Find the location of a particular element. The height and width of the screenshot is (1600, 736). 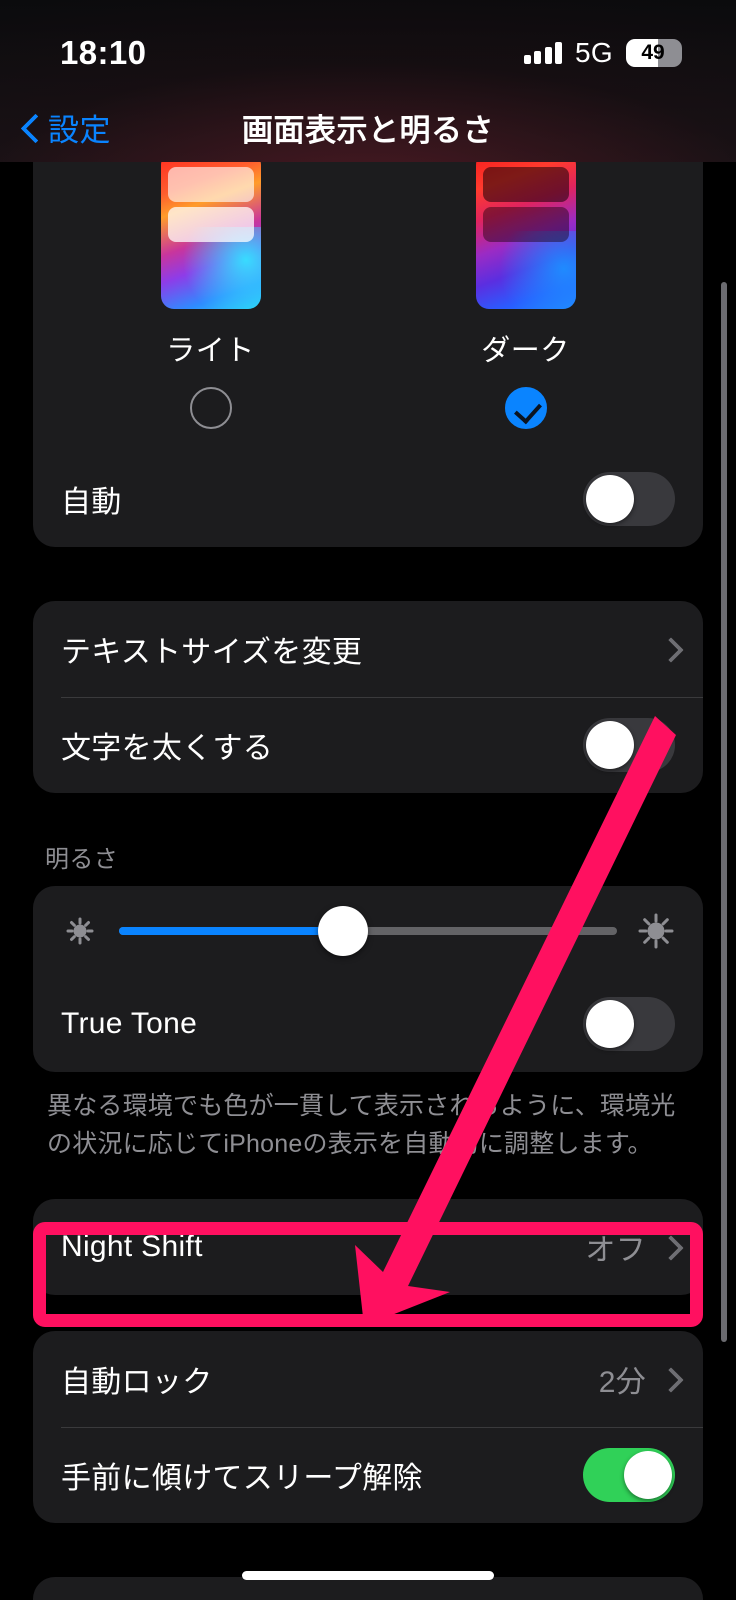

row-label: Night Shift is located at coordinates (132, 1246).